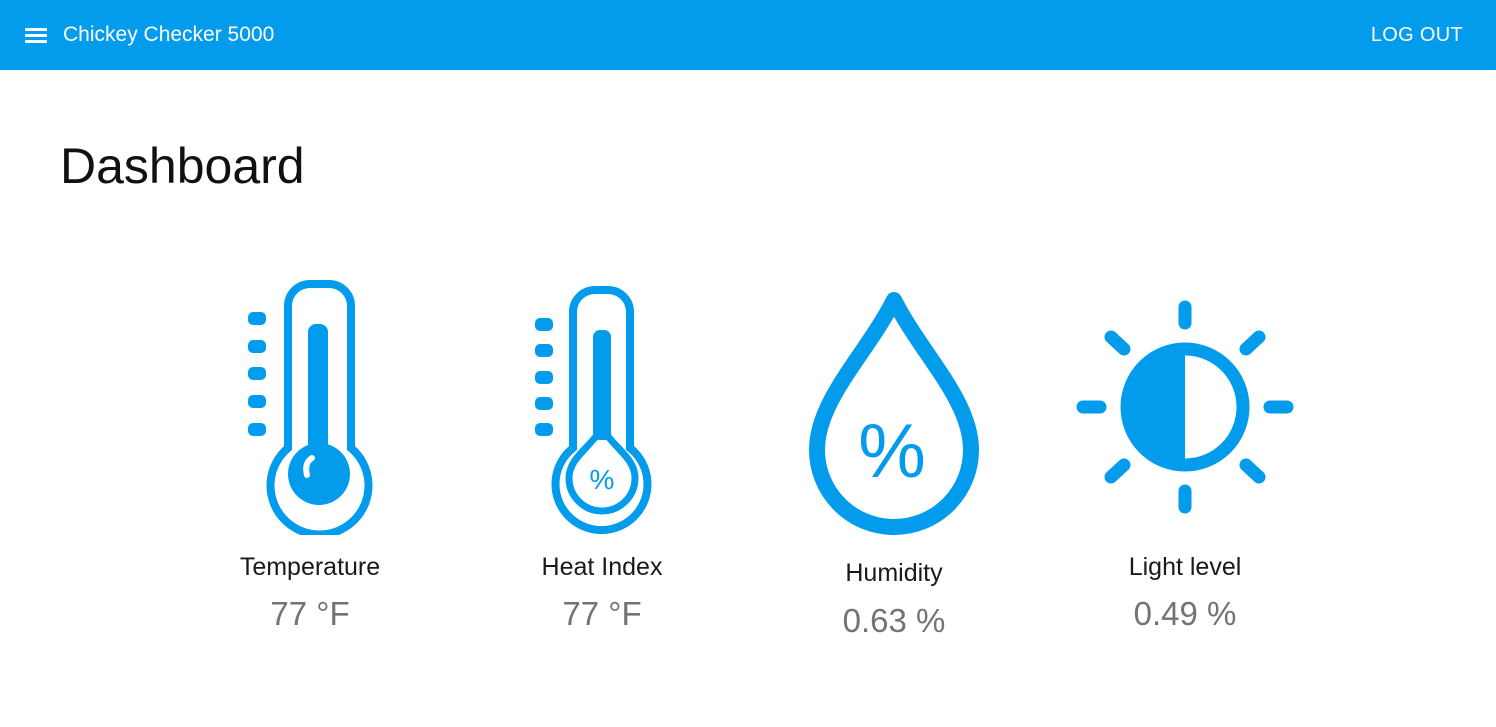 This screenshot has height=727, width=1496. I want to click on light-level-sun-icon, so click(1185, 407).